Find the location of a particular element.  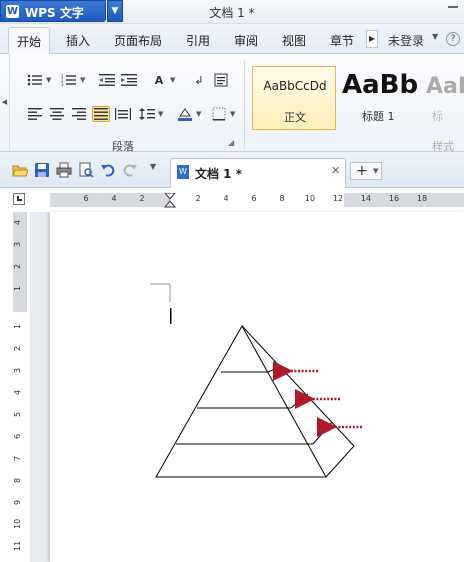

indent-marker-icon is located at coordinates (170, 201).